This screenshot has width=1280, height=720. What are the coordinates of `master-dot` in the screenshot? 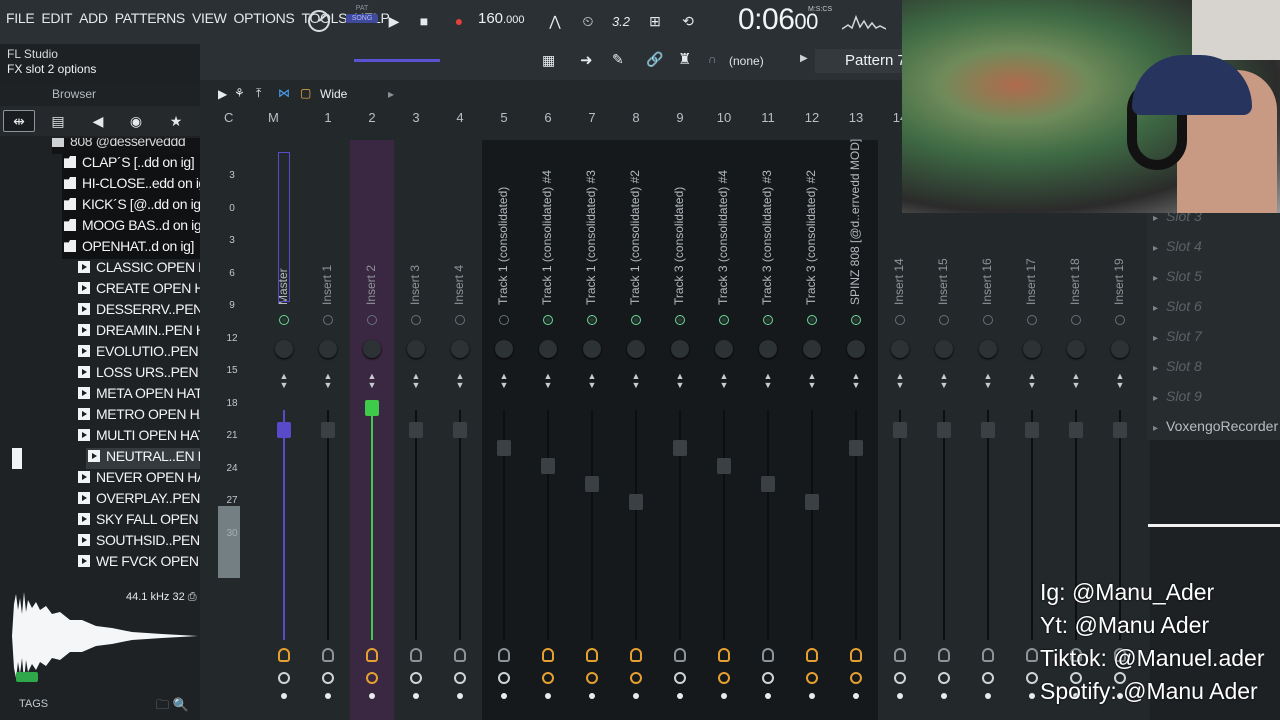 It's located at (284, 696).